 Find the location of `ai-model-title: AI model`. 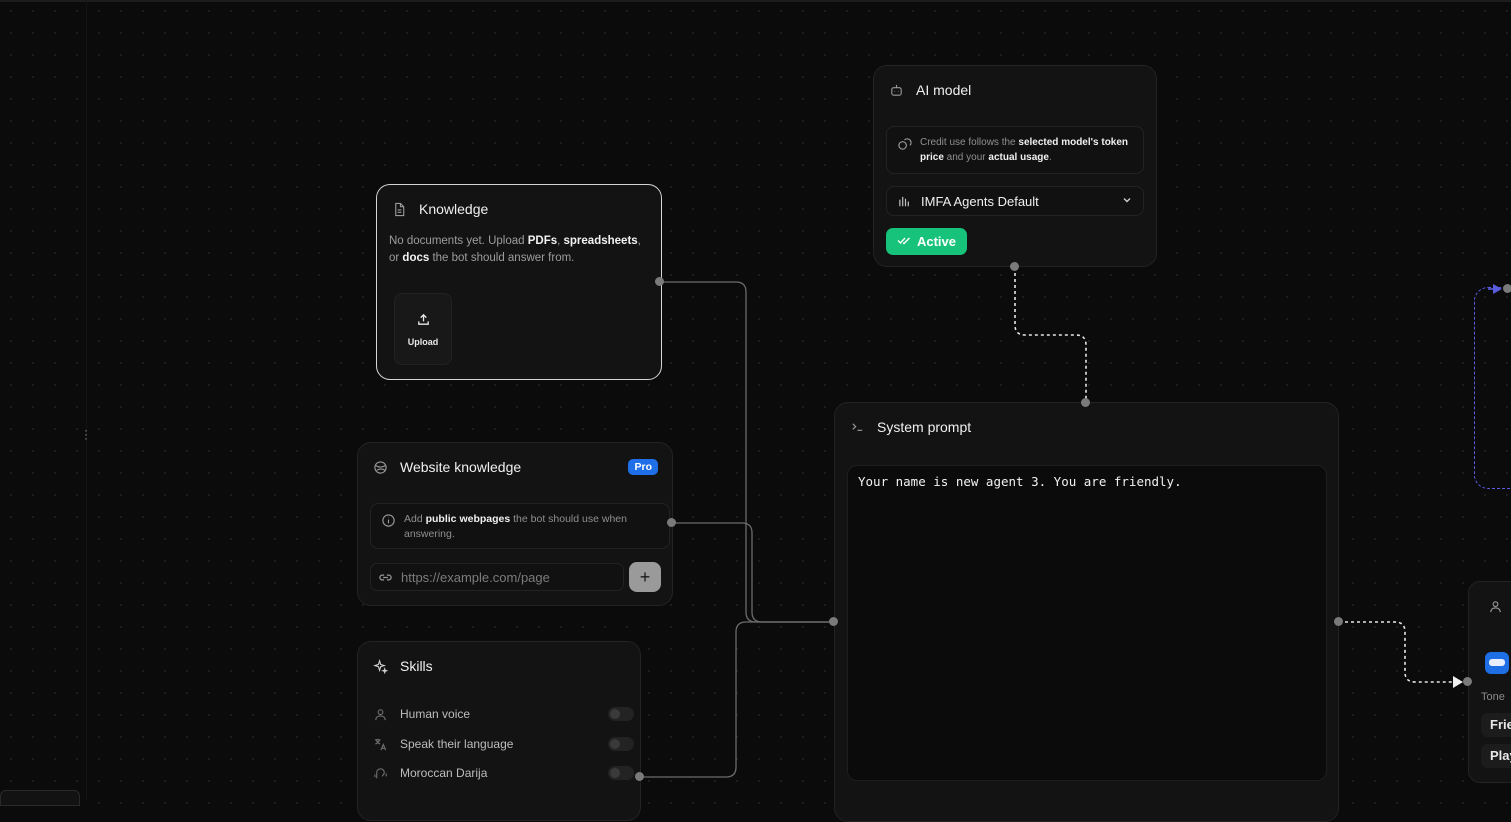

ai-model-title: AI model is located at coordinates (944, 90).